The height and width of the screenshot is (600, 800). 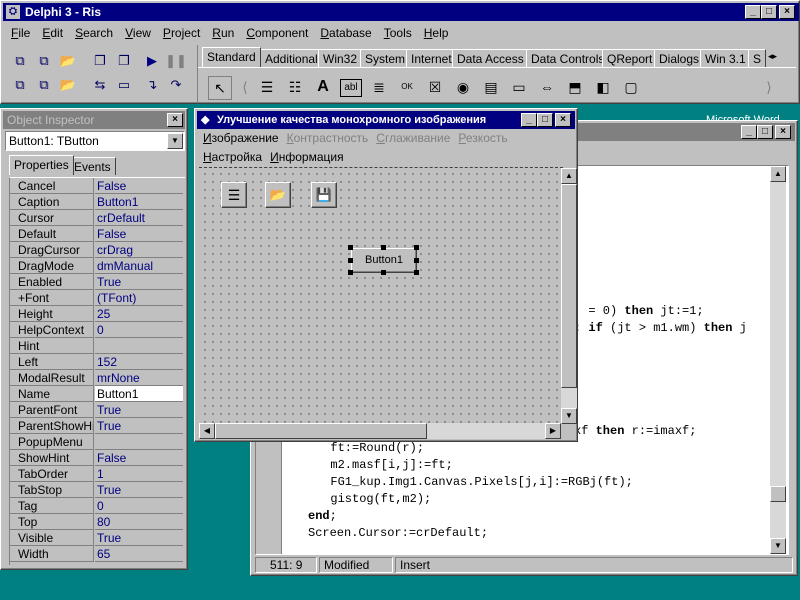 I want to click on property-value: 25, so click(x=139, y=314).